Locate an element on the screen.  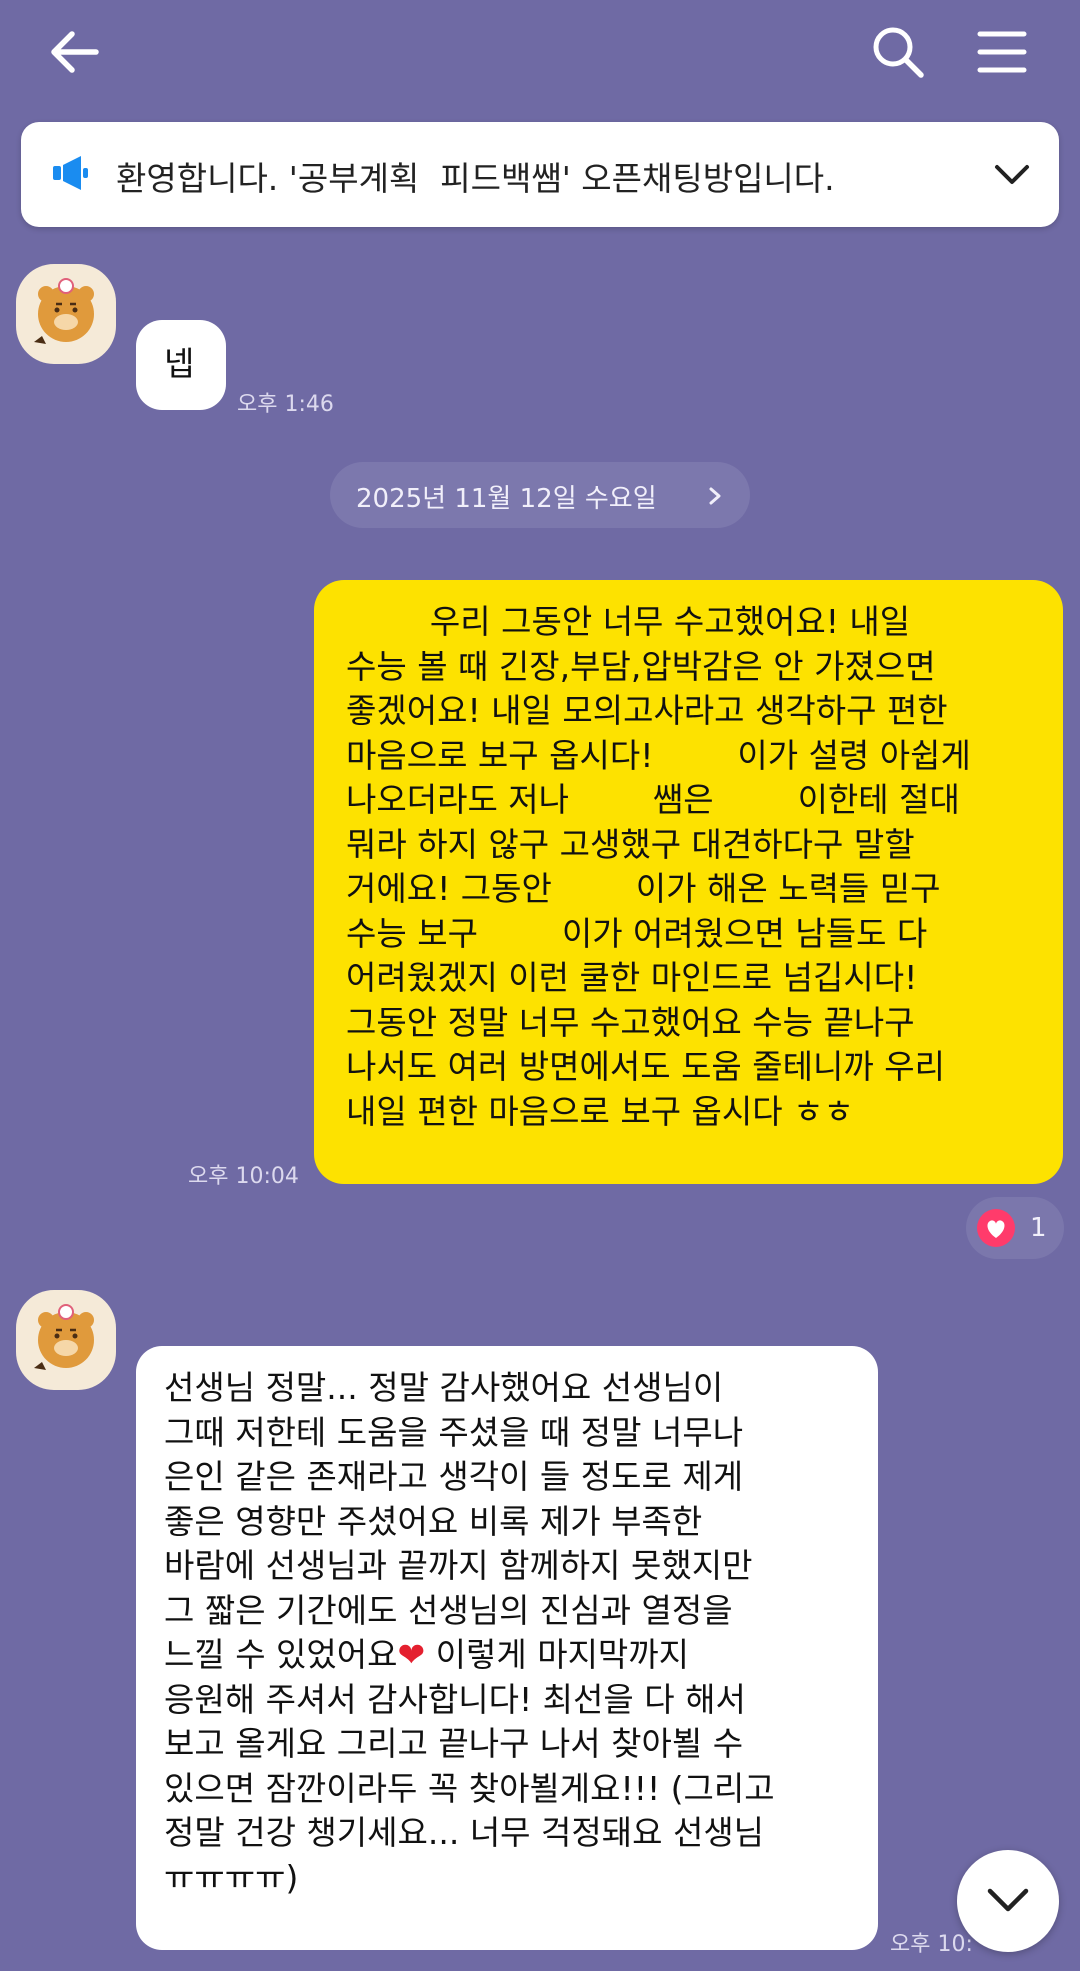
message-time: 오후 10: is located at coordinates (931, 1944).